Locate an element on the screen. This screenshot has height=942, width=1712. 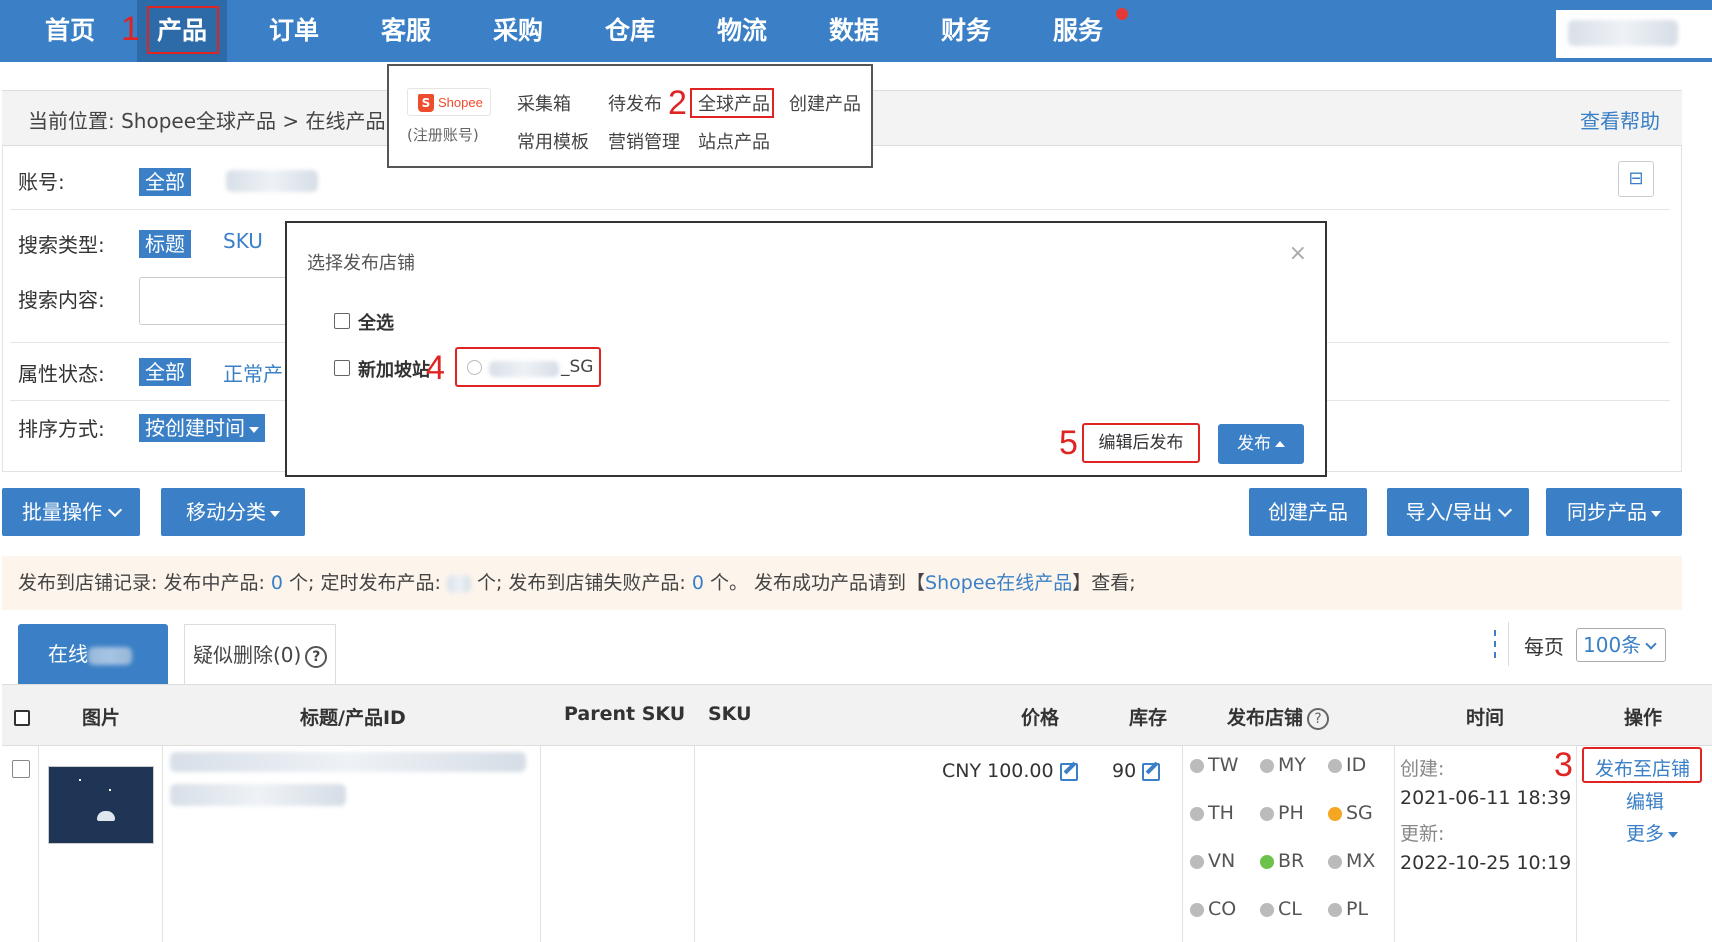
help-link: 查看帮助 is located at coordinates (1620, 119).